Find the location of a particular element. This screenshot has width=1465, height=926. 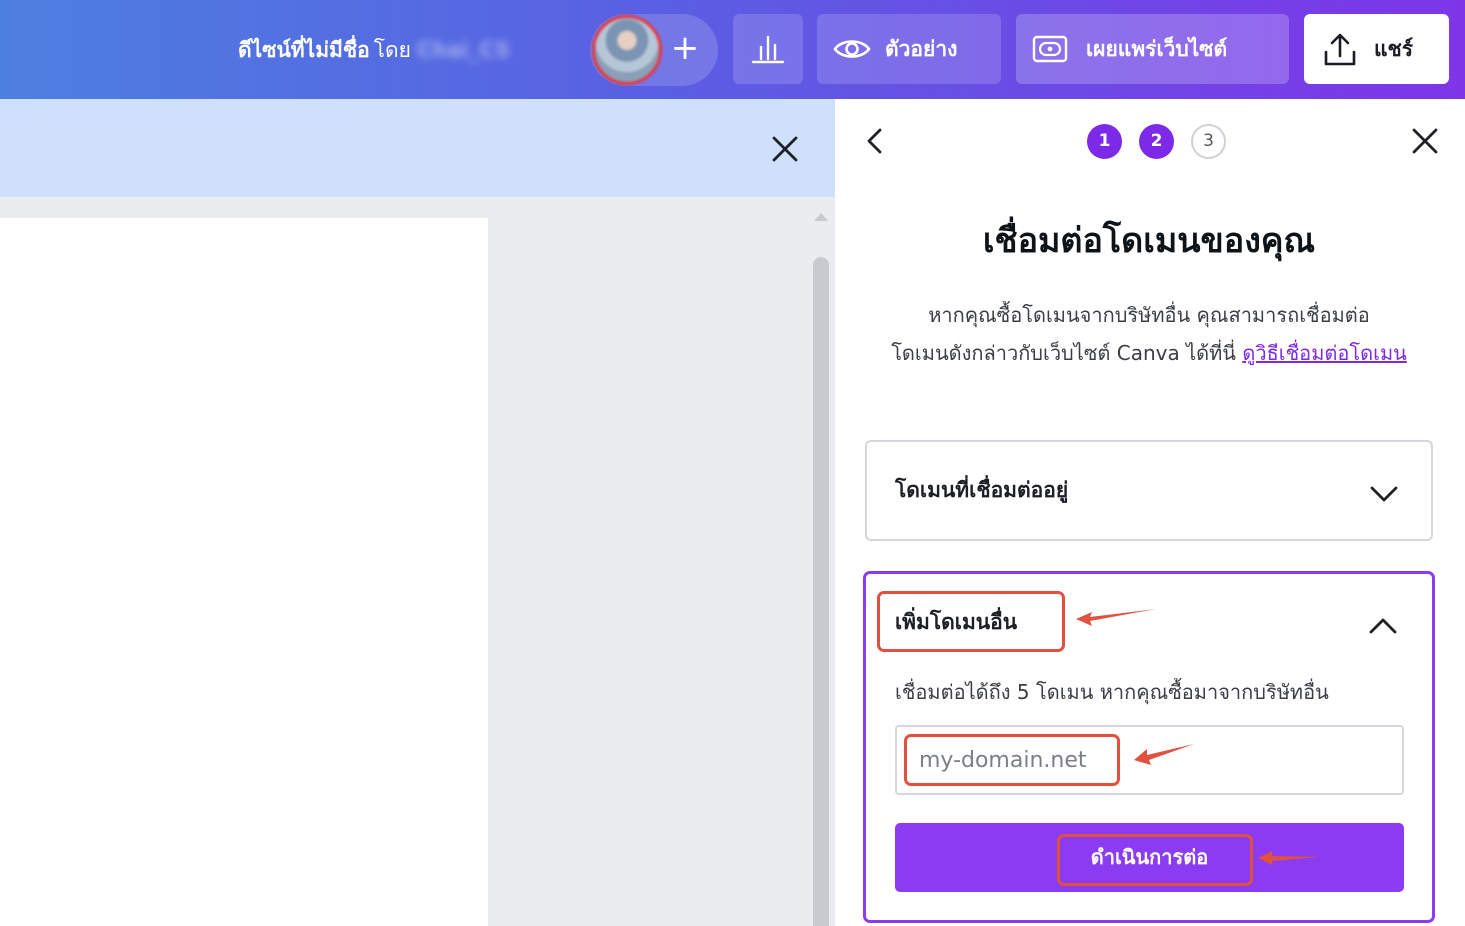

publish-website-button: เผยแพร่เว็บไซต์ is located at coordinates (1152, 49).